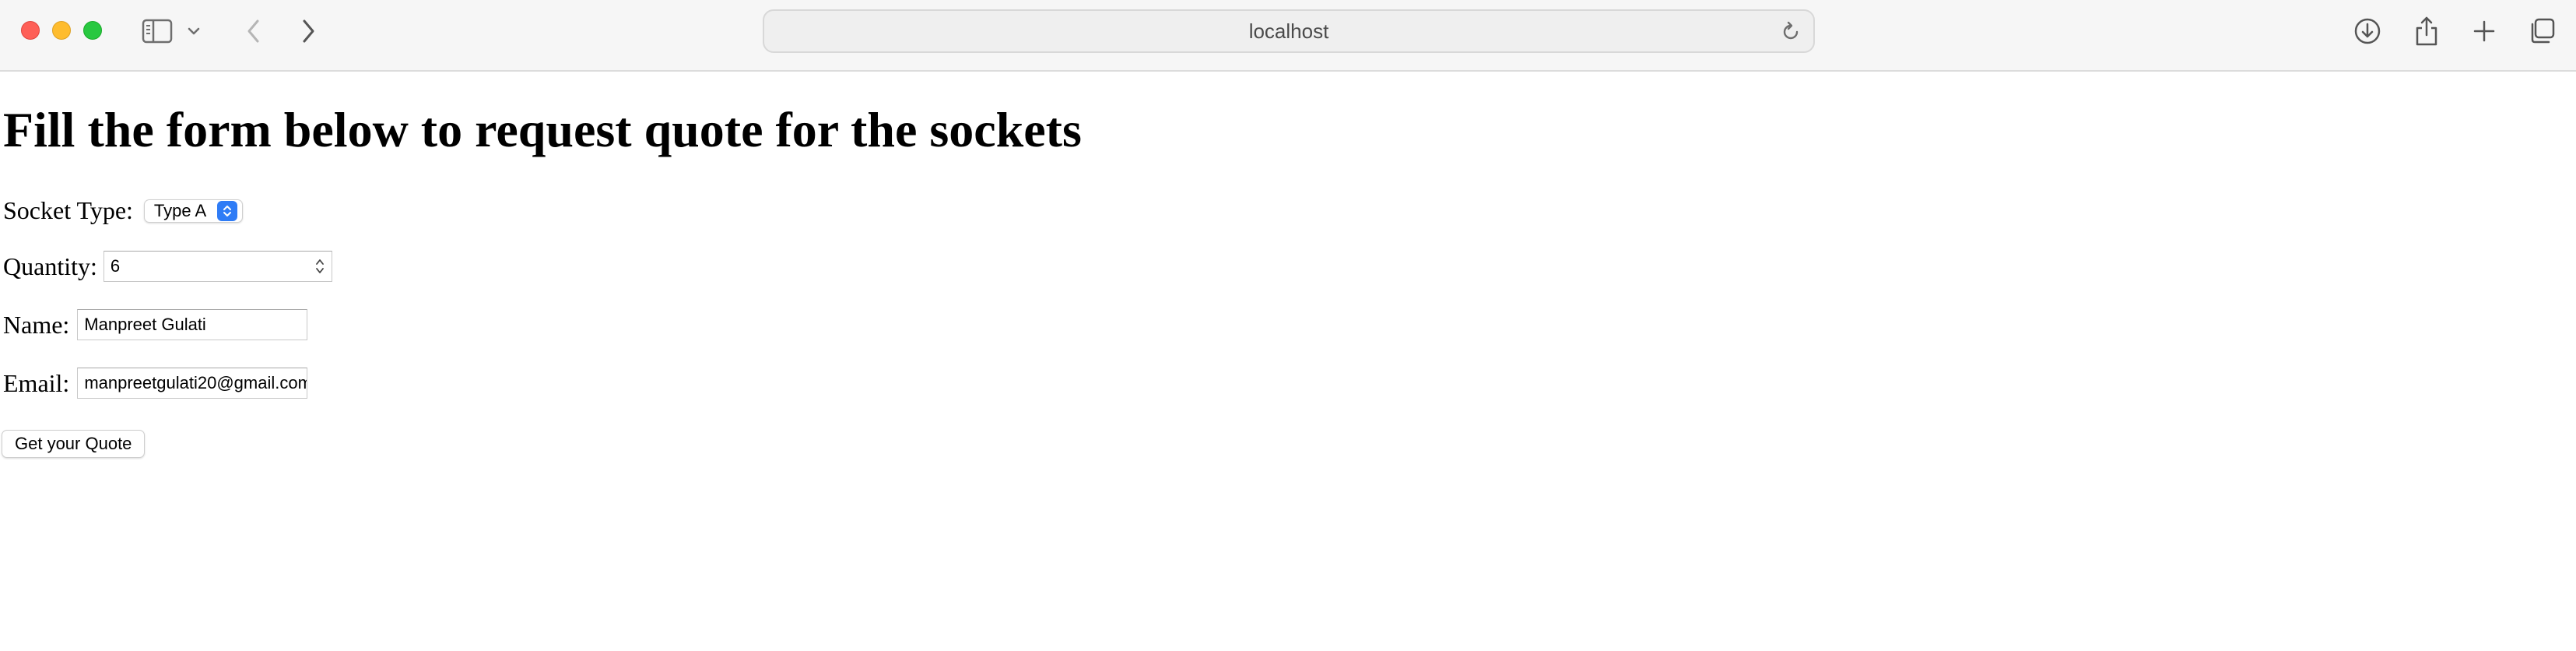 The width and height of the screenshot is (2576, 651). I want to click on chevron-right-icon, so click(308, 31).